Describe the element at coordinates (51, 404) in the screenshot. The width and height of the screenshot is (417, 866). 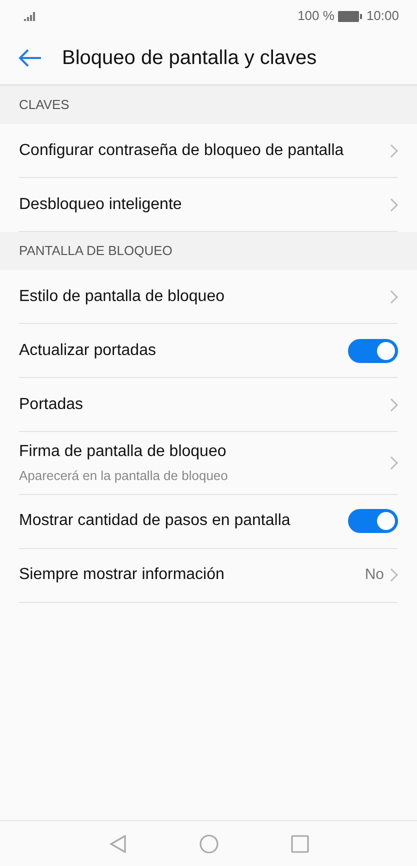
I see `setting-label: Portadas` at that location.